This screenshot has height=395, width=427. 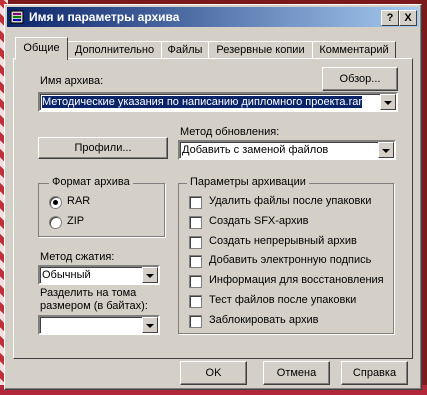 I want to click on radio-rar, so click(x=55, y=202).